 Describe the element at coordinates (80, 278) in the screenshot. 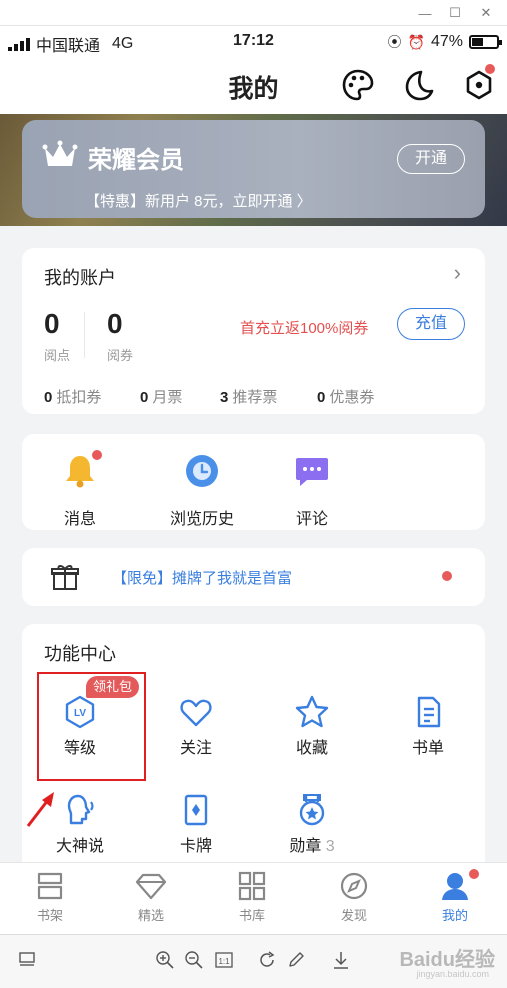

I see `account-title: 我的账户` at that location.